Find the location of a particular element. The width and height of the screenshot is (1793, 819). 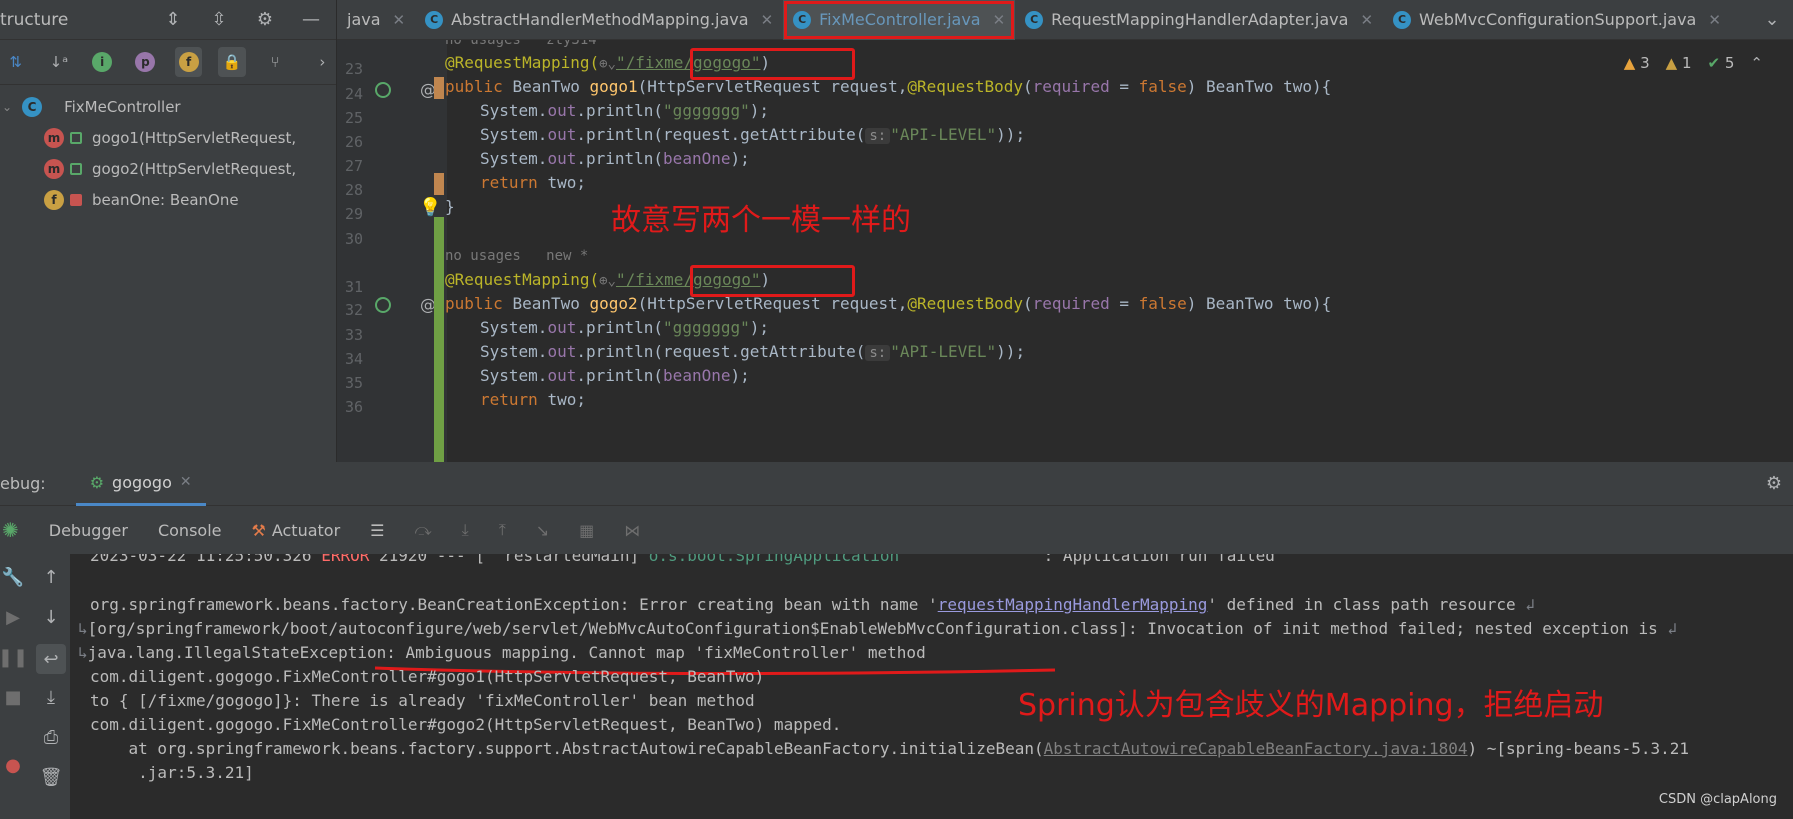

lightbulb-icon: 💡 is located at coordinates (430, 207).